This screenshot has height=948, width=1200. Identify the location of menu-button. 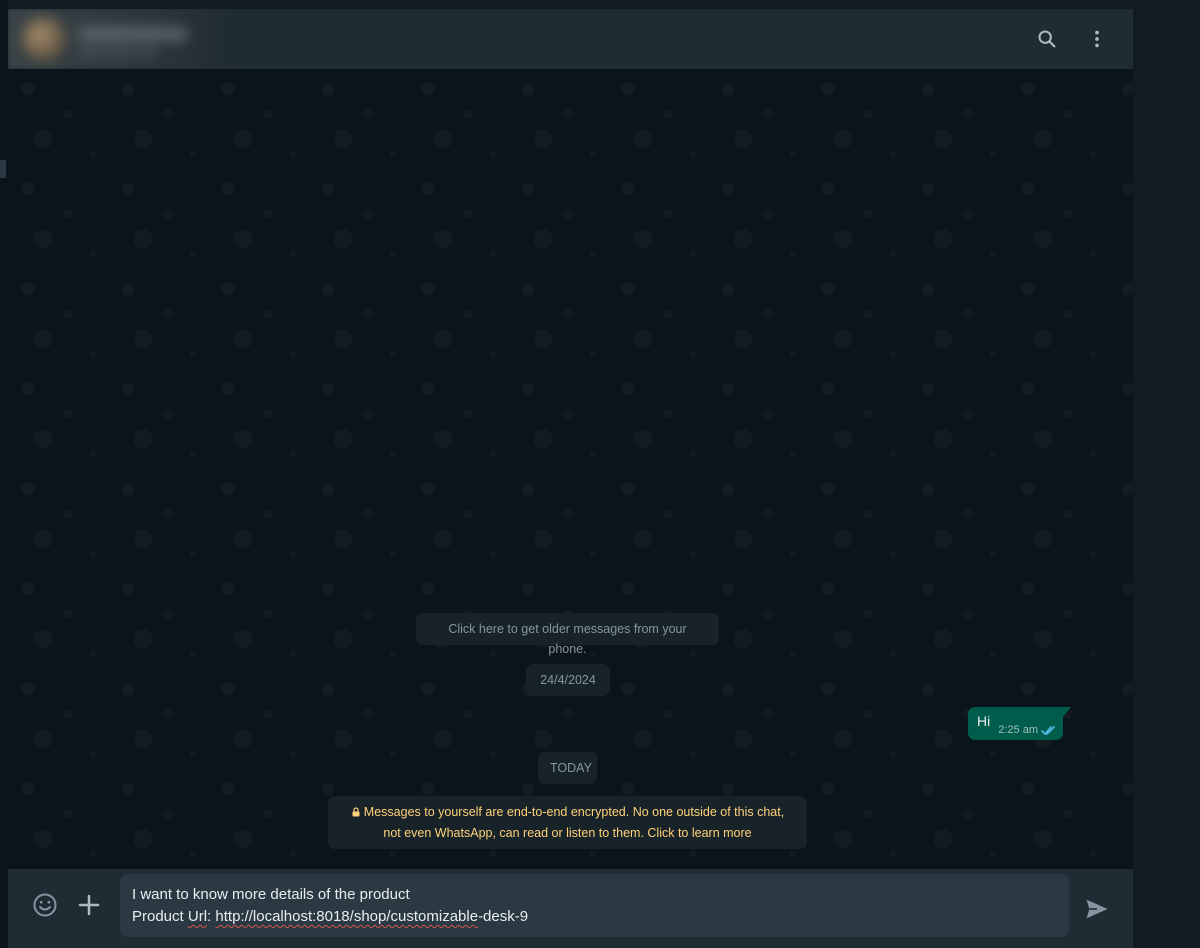
(1097, 39).